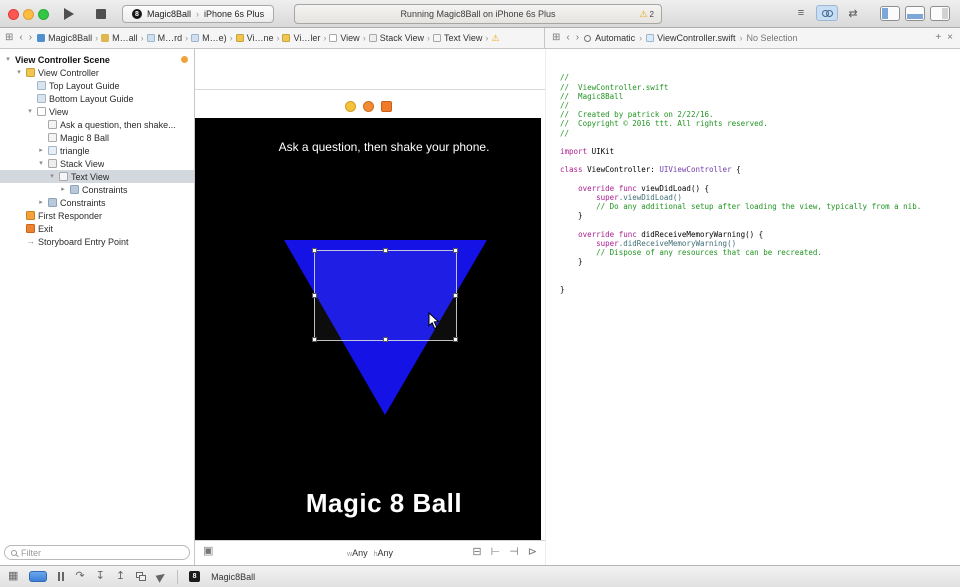 This screenshot has height=587, width=960. Describe the element at coordinates (760, 96) in the screenshot. I see `code-line: // Magic8Ball` at that location.